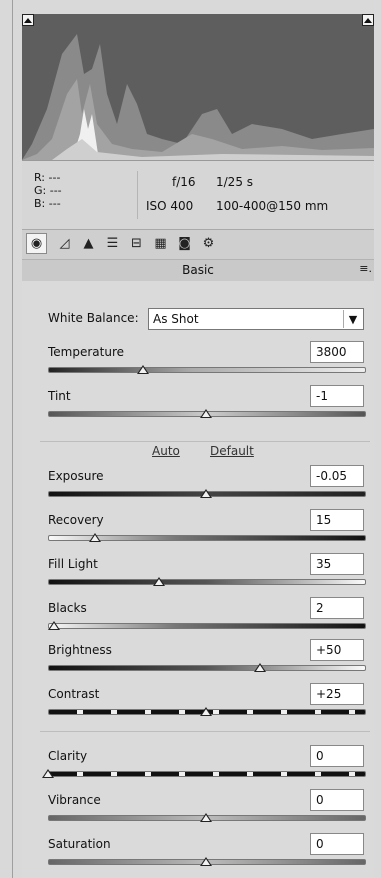 The image size is (381, 878). Describe the element at coordinates (54, 177) in the screenshot. I see `r-value: ---` at that location.